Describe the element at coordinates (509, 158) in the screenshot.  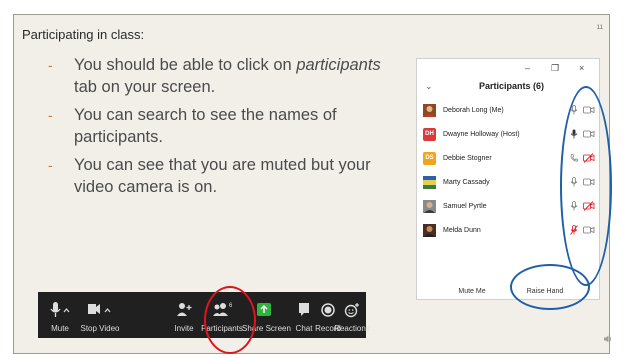
I see `participant-row: DS Debbie Stogner` at that location.